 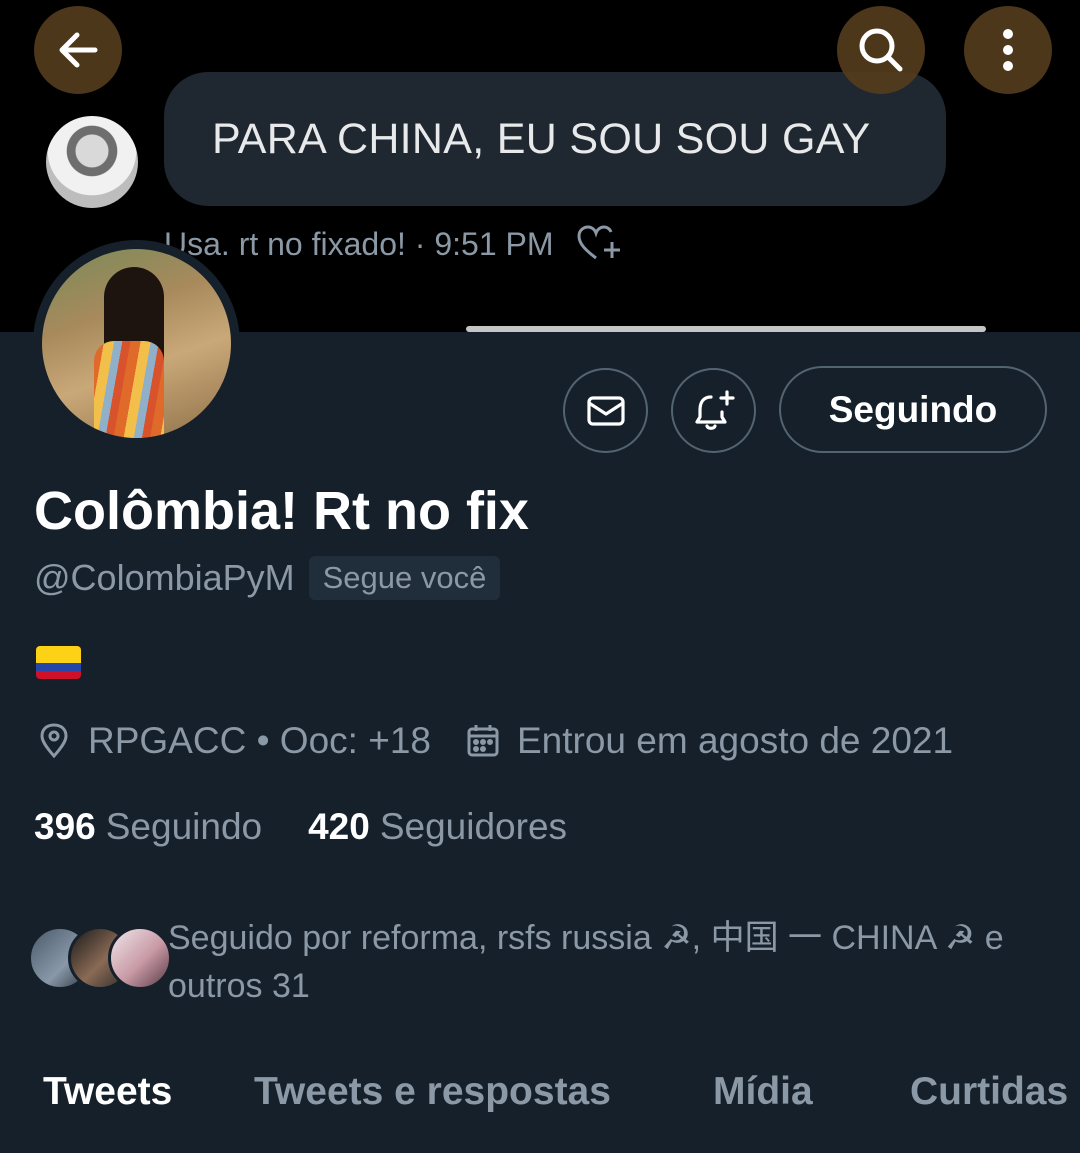 What do you see at coordinates (541, 138) in the screenshot?
I see `banner-message-text: PARA CHINA, EU SOU SOU GAY` at bounding box center [541, 138].